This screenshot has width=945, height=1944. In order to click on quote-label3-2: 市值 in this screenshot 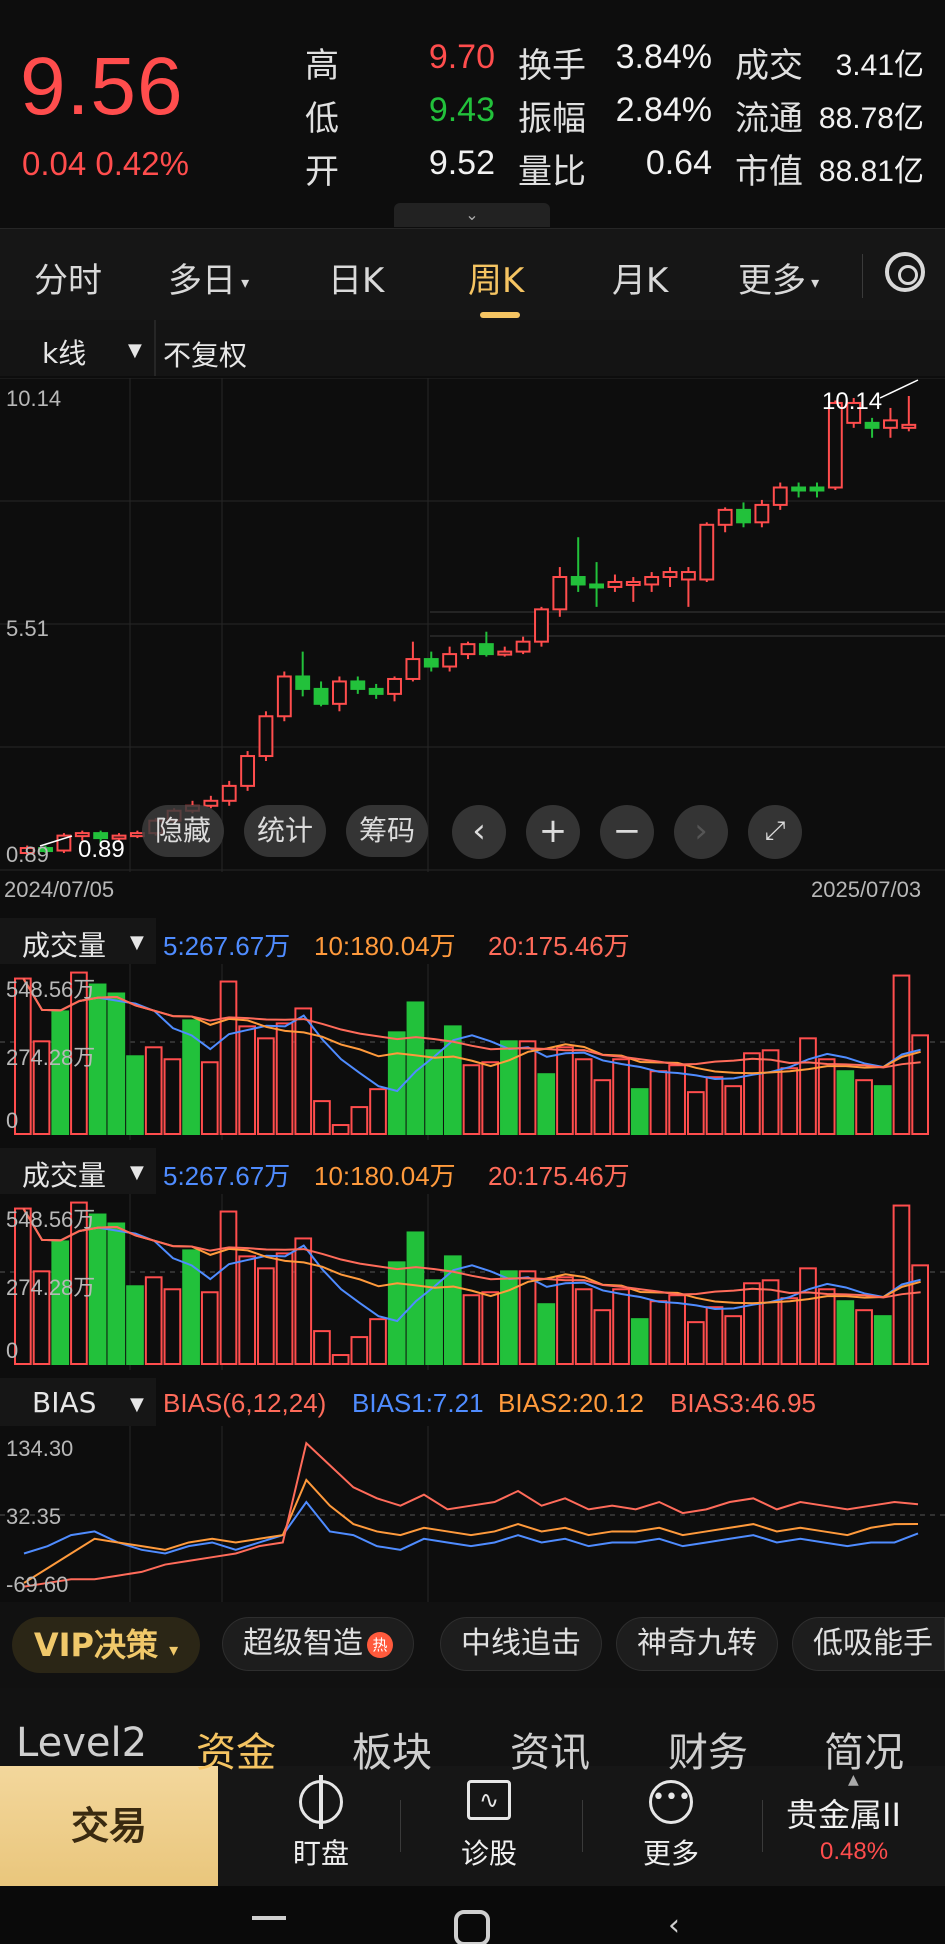, I will do `click(769, 172)`.